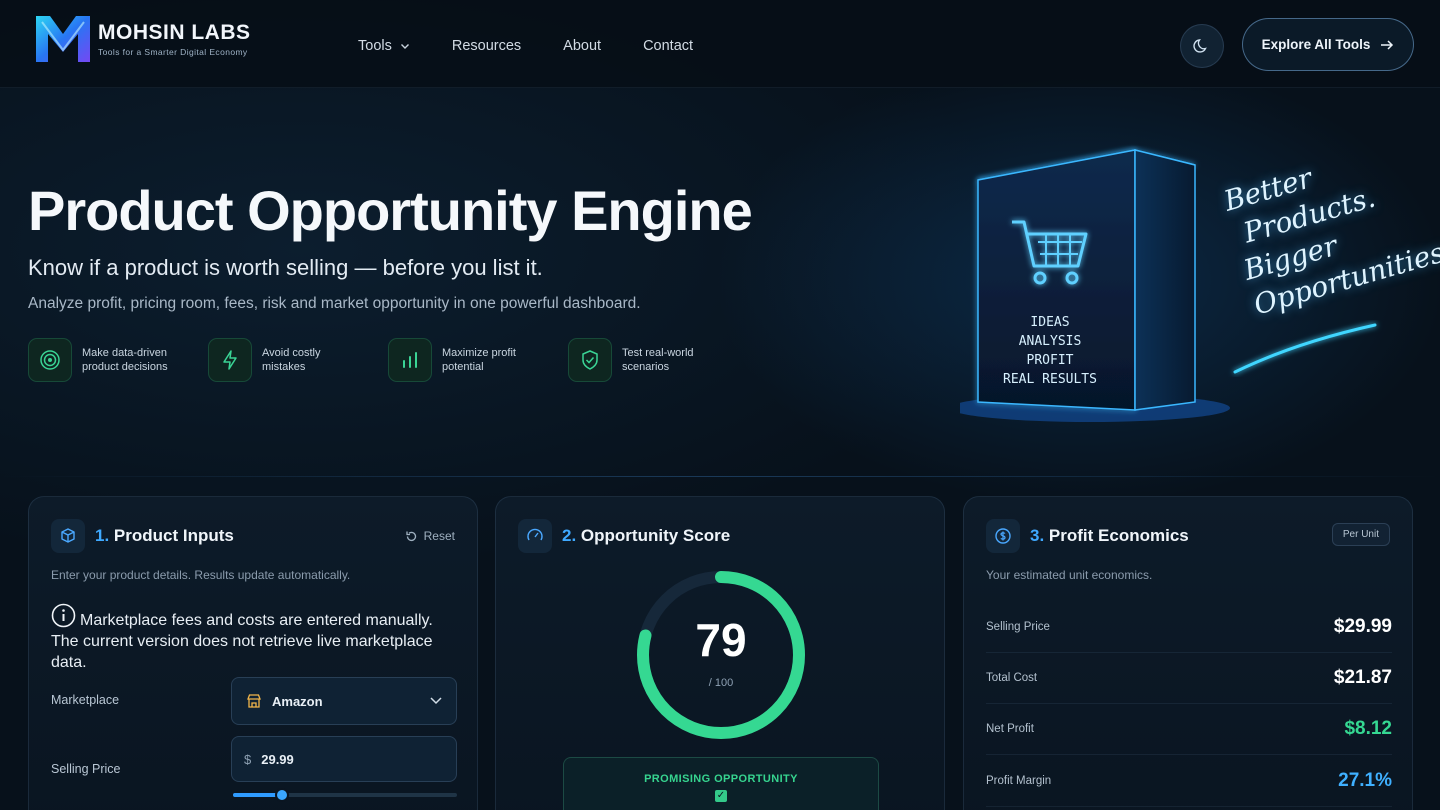 This screenshot has height=810, width=1440. I want to click on econ-row-net-profit: Net Profit $8.12, so click(1189, 729).